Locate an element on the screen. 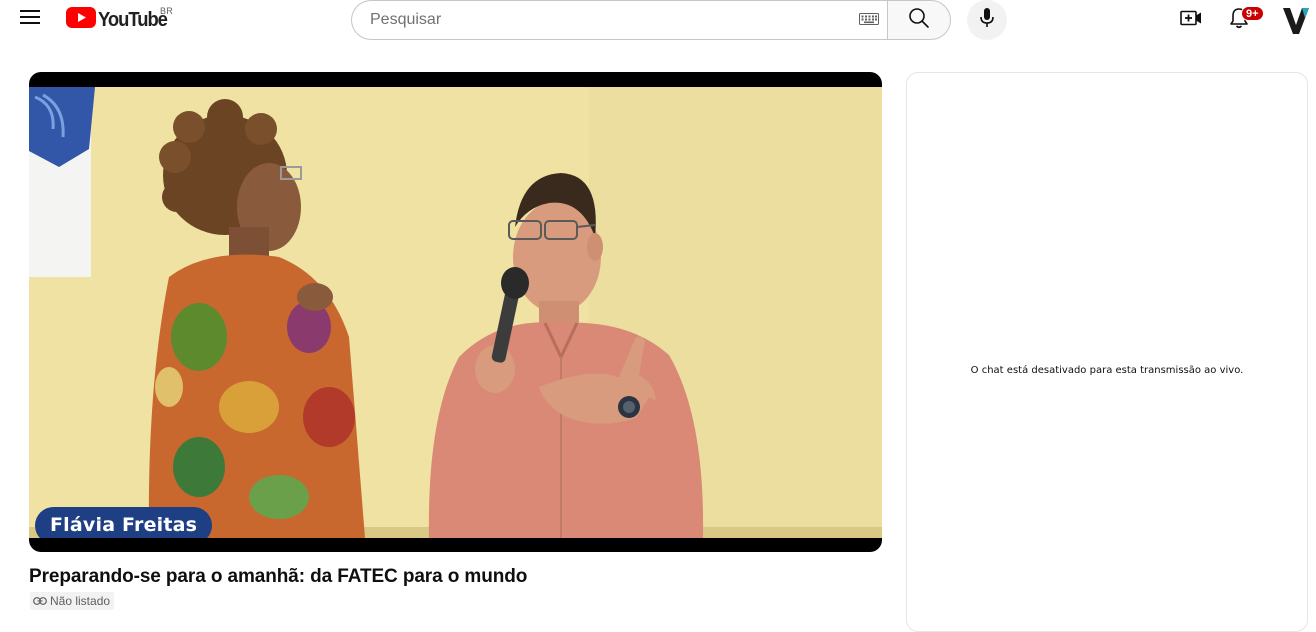  avatar-logo-icon is located at coordinates (1296, 21).